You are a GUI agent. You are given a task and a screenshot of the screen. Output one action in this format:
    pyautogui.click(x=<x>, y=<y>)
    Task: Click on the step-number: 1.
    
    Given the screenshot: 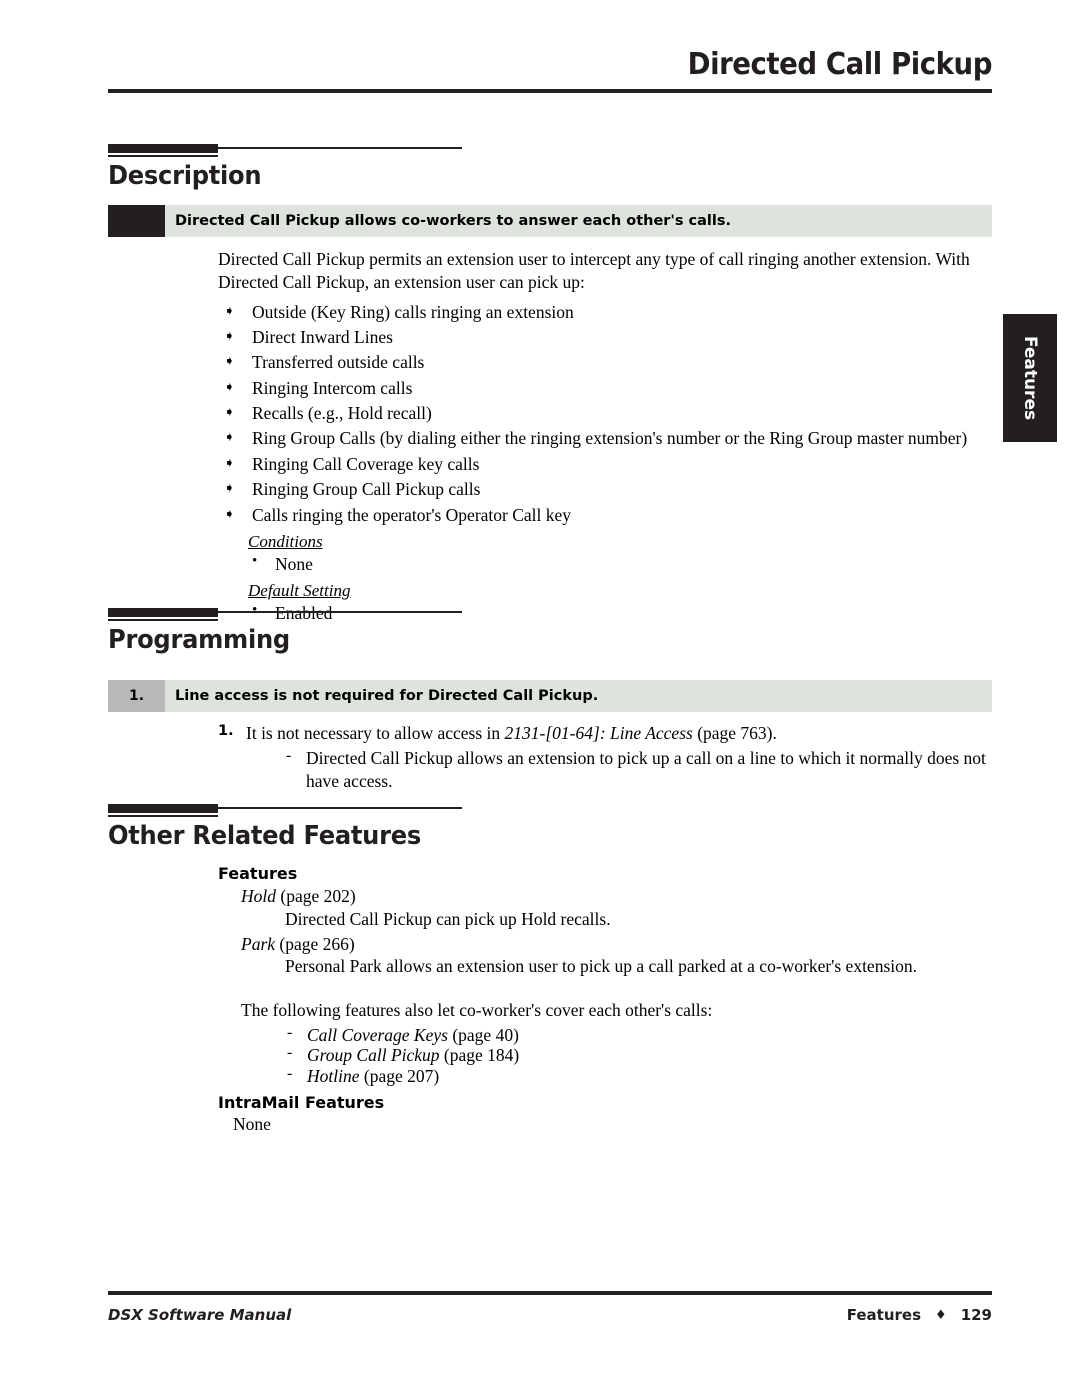 What is the action you would take?
    pyautogui.click(x=226, y=731)
    